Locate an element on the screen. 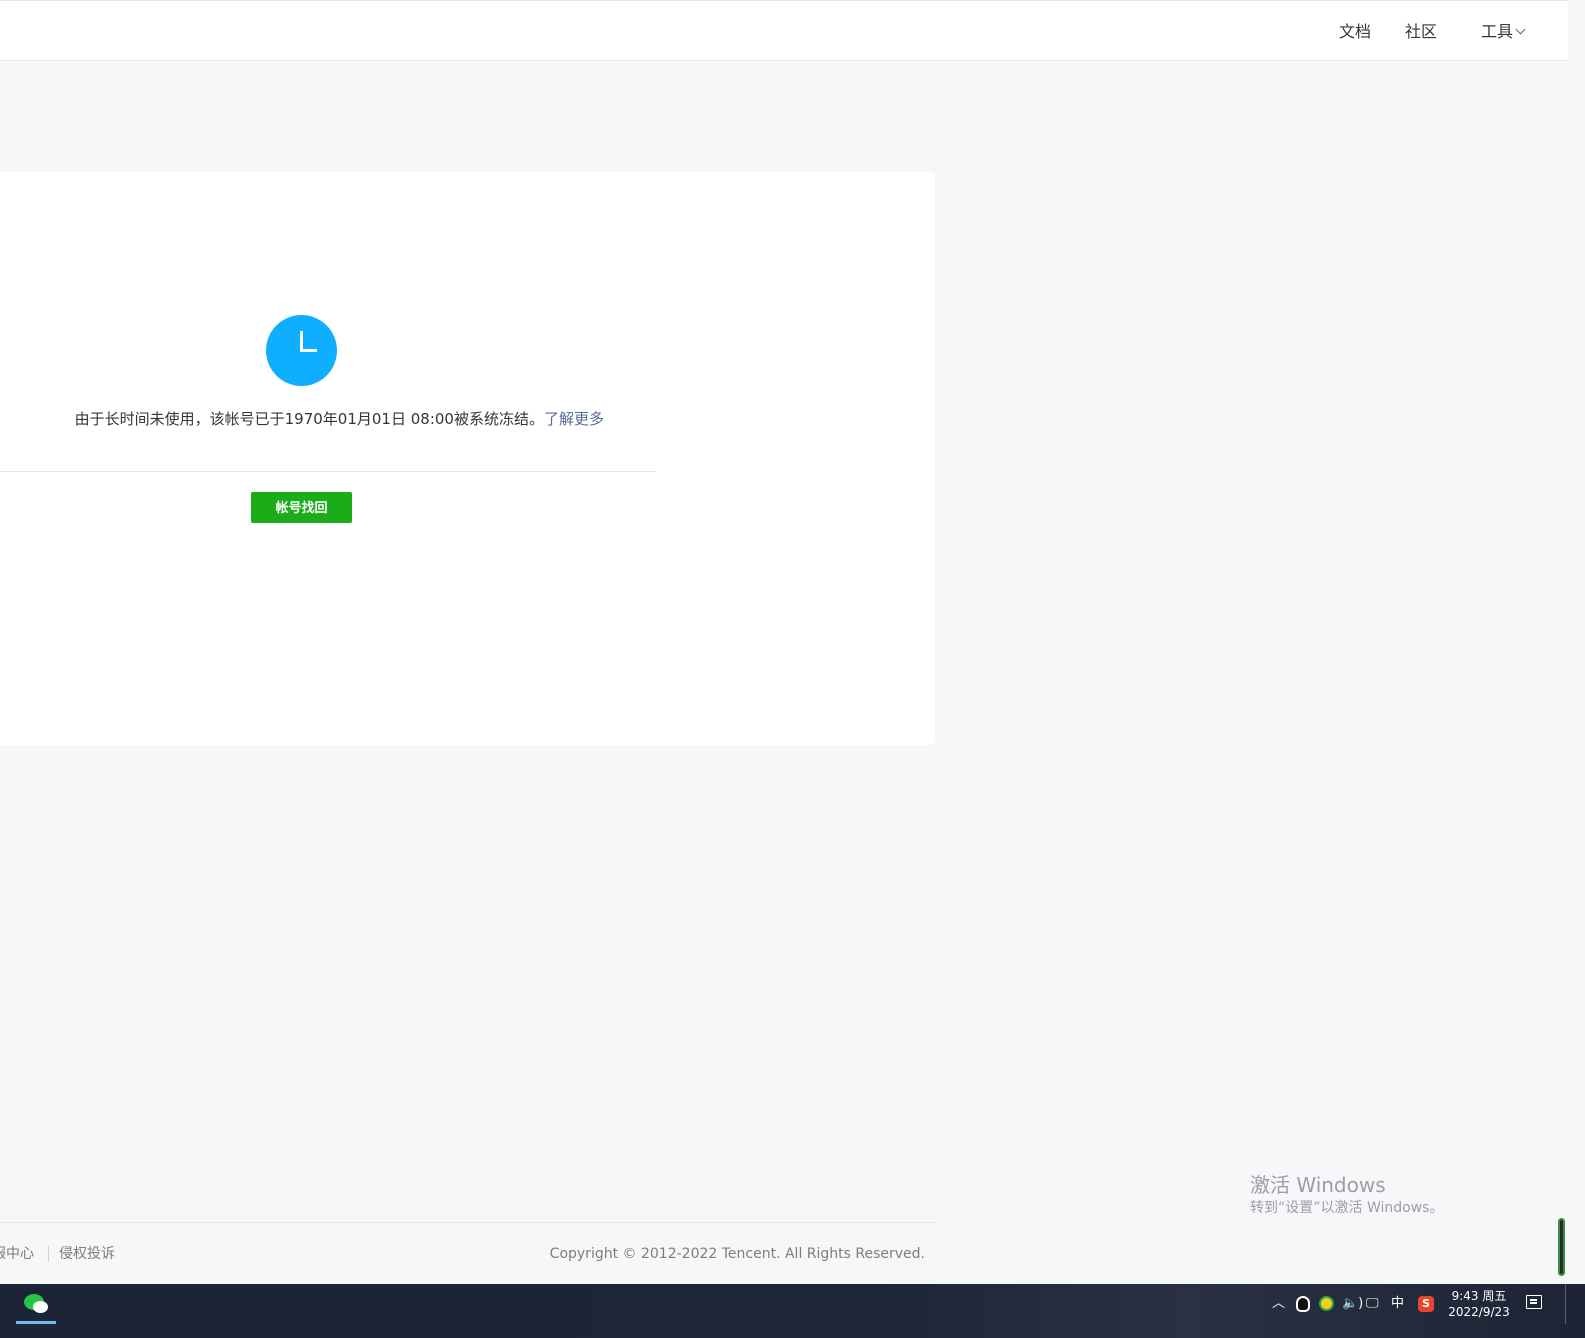  windows-taskbar: ︿ 🔈) 🖵 中 S 9:43 周五 2022/9/23 is located at coordinates (792, 1311).